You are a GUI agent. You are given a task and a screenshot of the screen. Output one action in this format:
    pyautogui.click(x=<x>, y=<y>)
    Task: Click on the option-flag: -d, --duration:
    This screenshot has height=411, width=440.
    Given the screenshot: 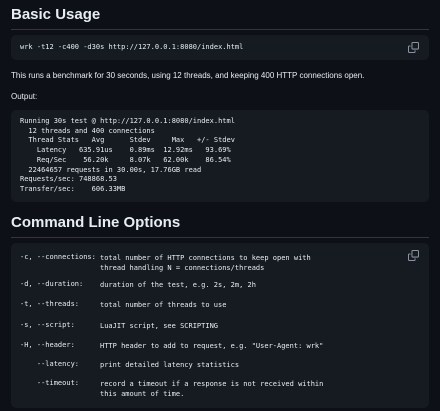 What is the action you would take?
    pyautogui.click(x=52, y=284)
    